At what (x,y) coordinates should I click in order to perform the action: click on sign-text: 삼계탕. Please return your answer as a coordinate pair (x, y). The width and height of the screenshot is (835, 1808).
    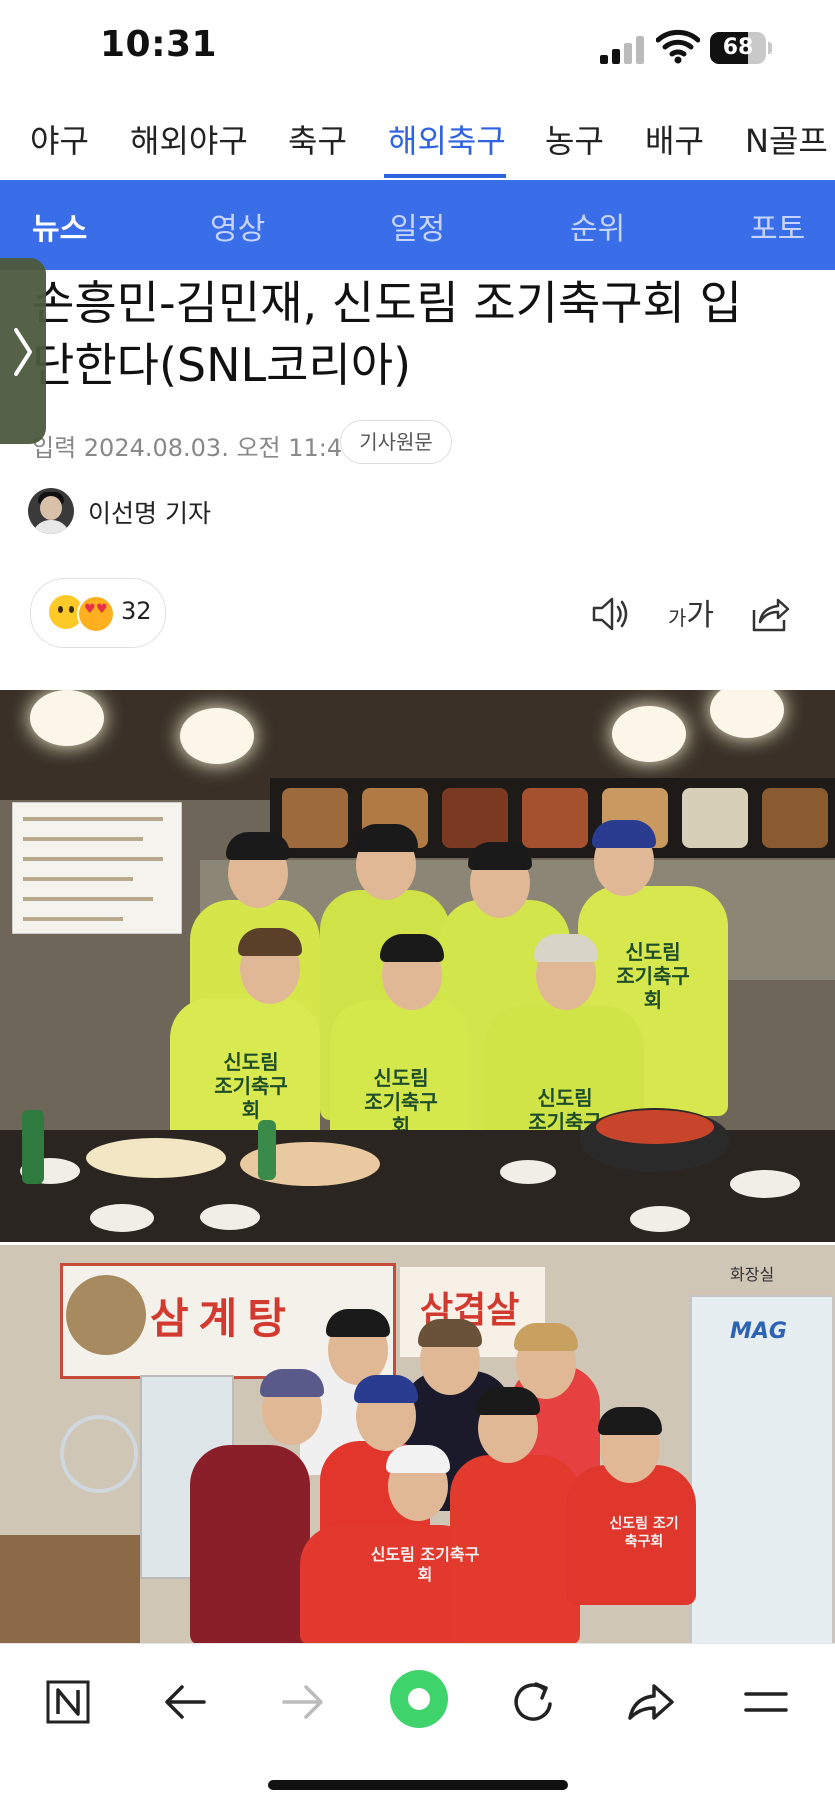
    Looking at the image, I should click on (223, 1318).